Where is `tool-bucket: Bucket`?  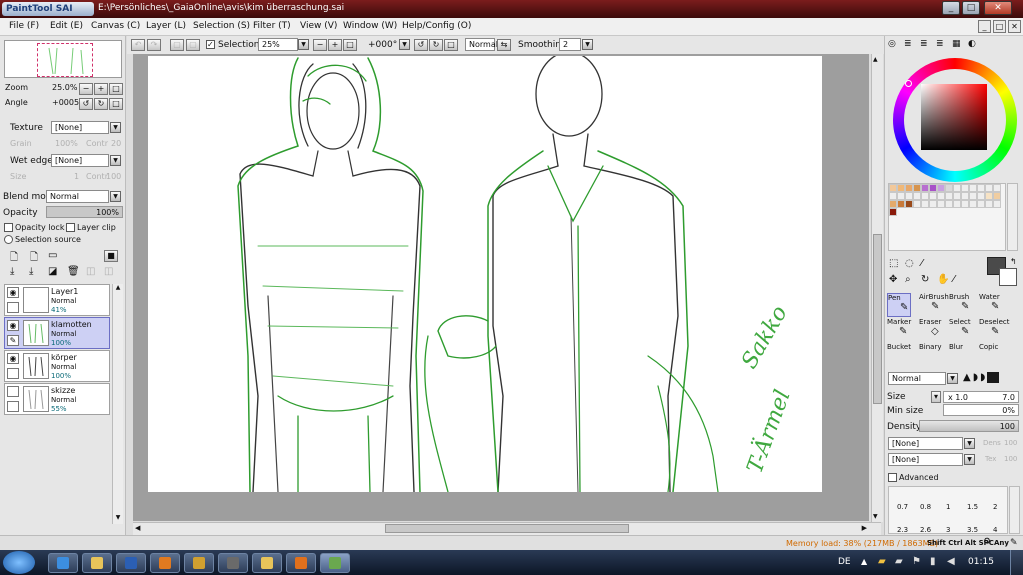 tool-bucket: Bucket is located at coordinates (899, 355).